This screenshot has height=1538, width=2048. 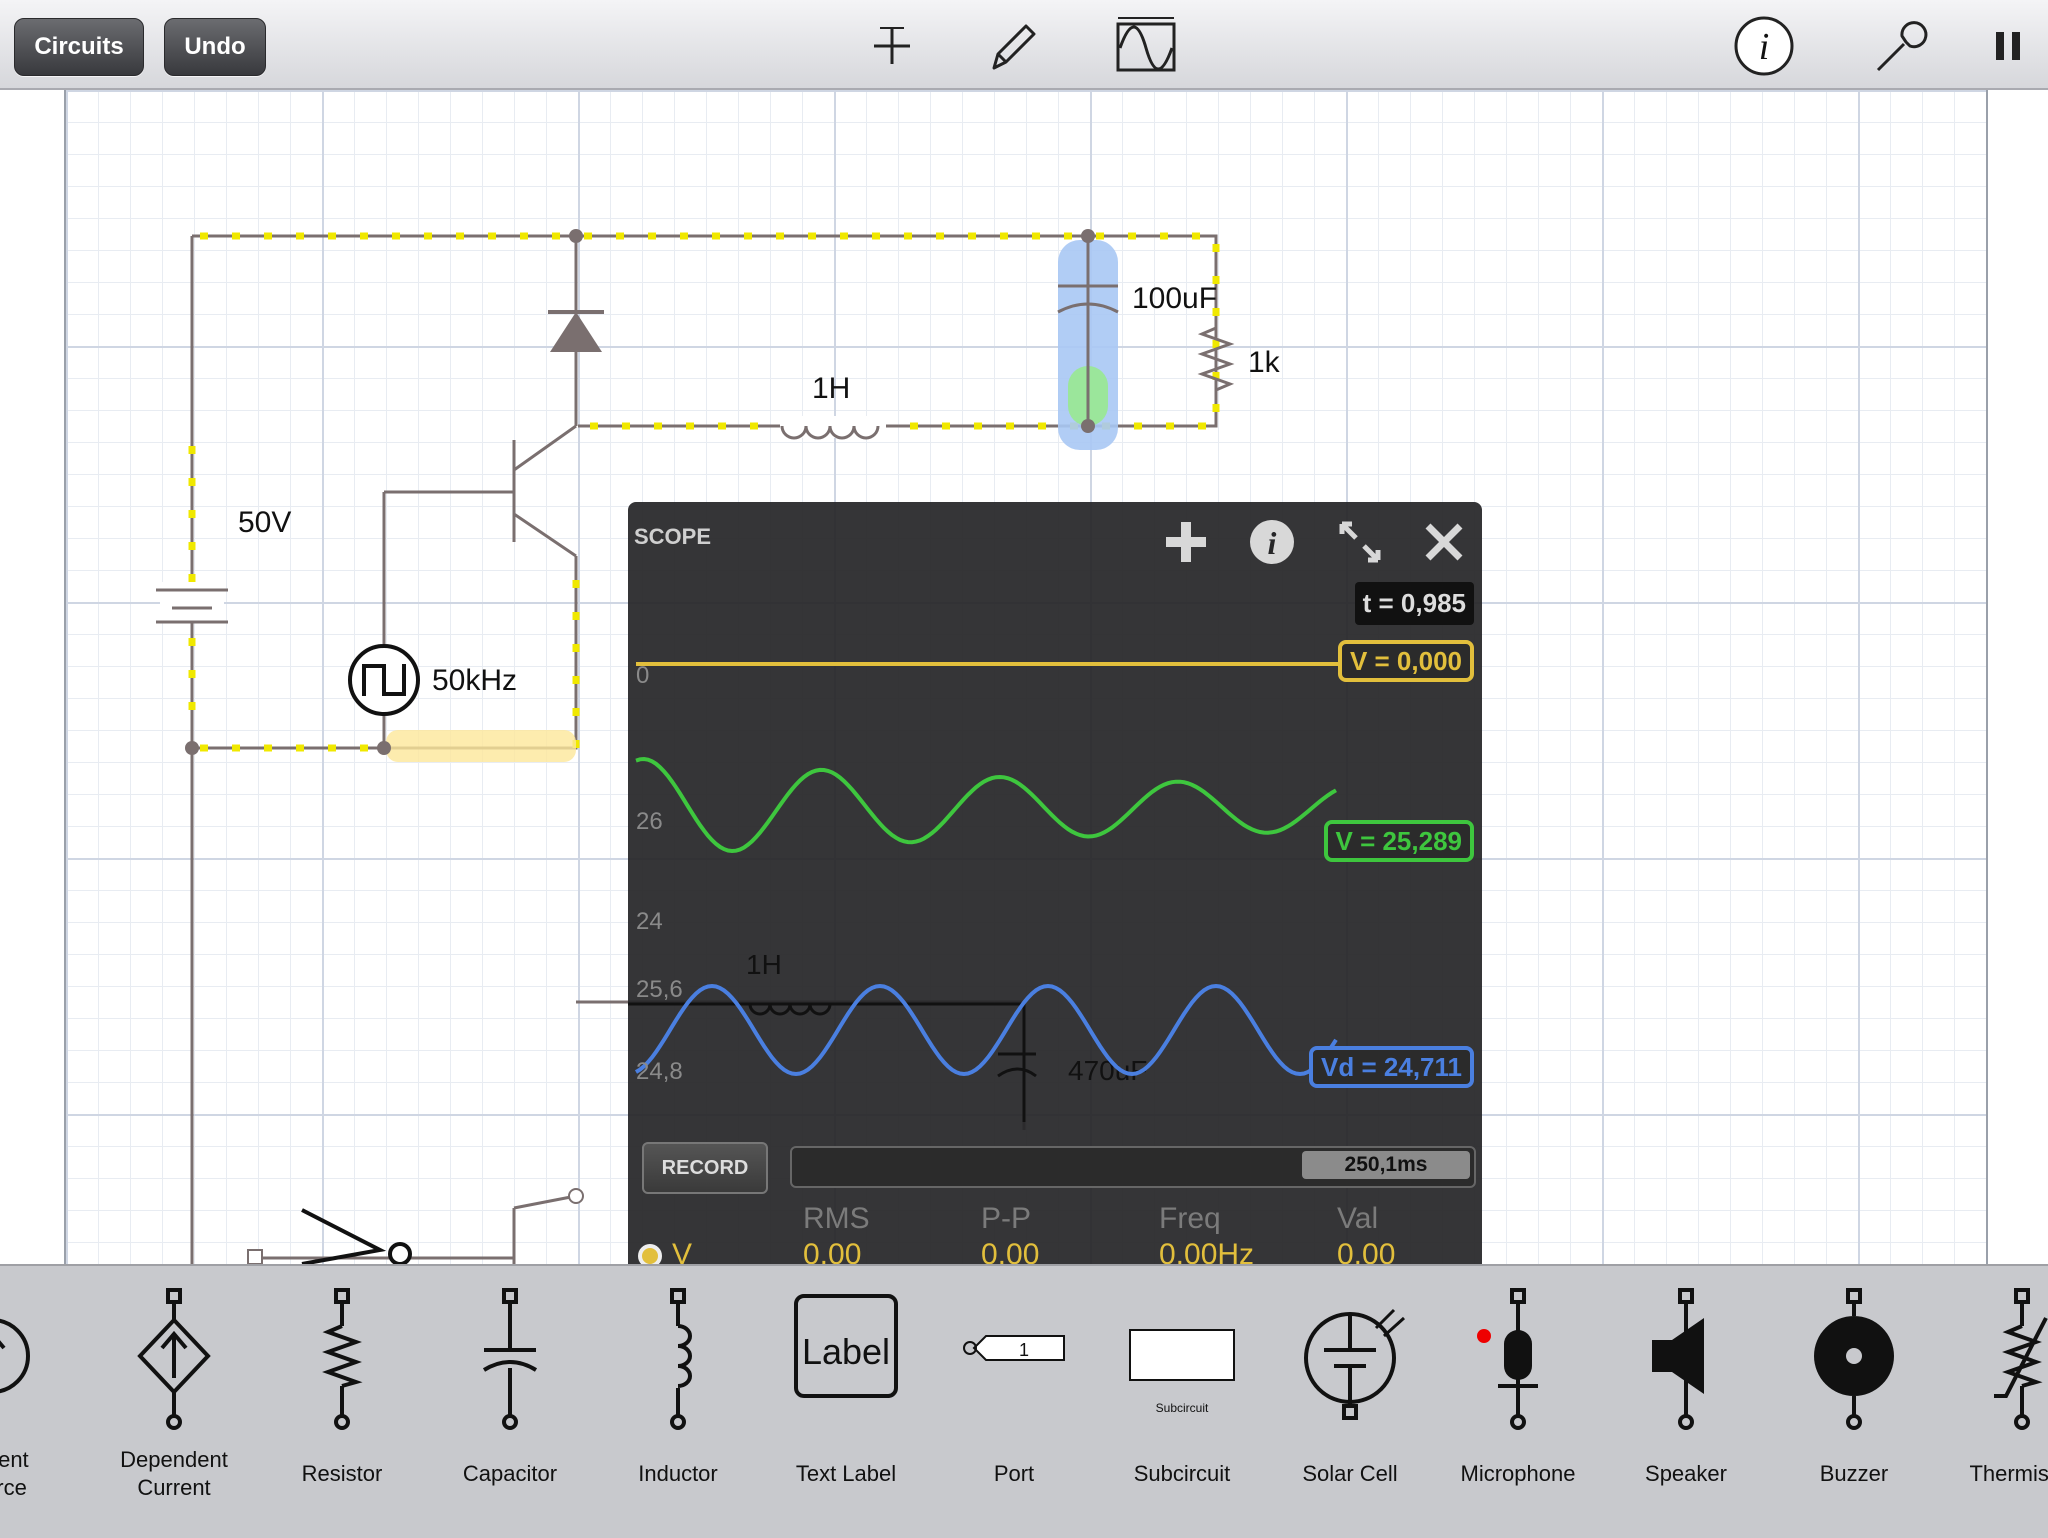 What do you see at coordinates (1391, 1067) in the screenshot?
I see `trace-3-value: Vd = 24,711` at bounding box center [1391, 1067].